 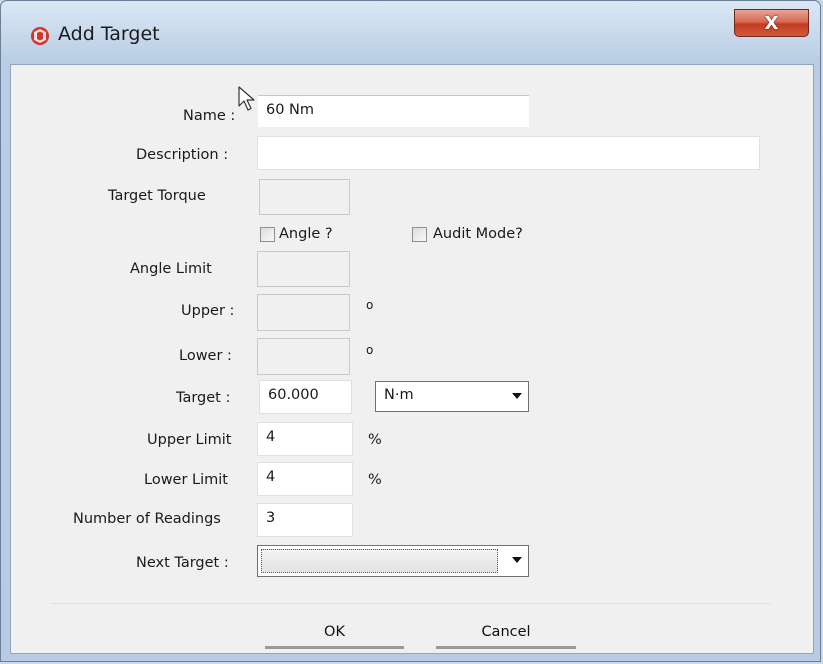 What do you see at coordinates (303, 269) in the screenshot?
I see `angle-limit-input` at bounding box center [303, 269].